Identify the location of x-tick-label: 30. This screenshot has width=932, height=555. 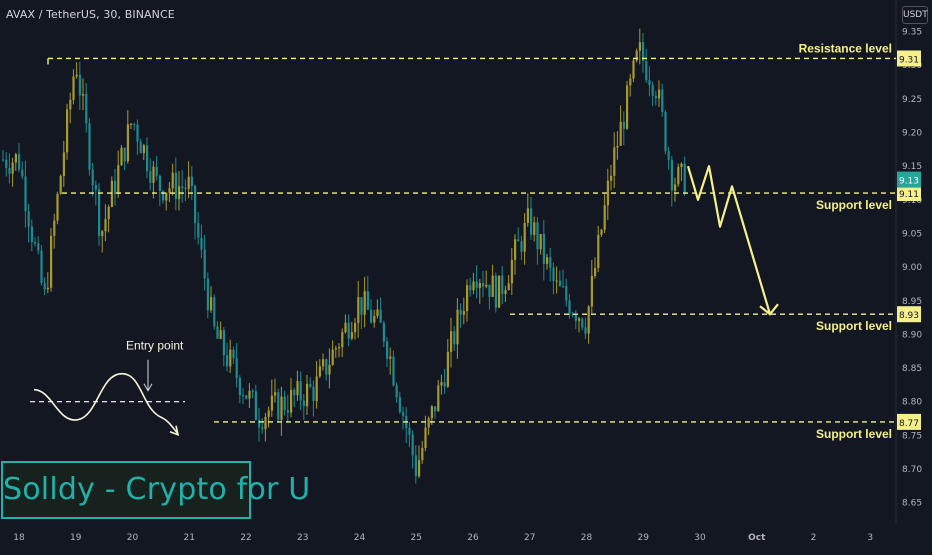
(700, 538).